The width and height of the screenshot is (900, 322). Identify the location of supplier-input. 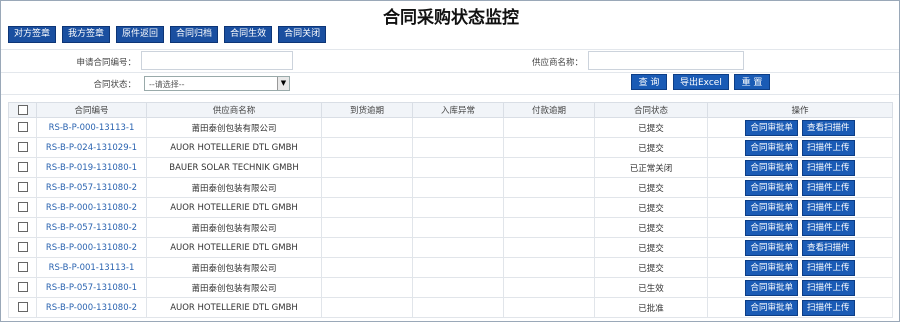
(666, 60).